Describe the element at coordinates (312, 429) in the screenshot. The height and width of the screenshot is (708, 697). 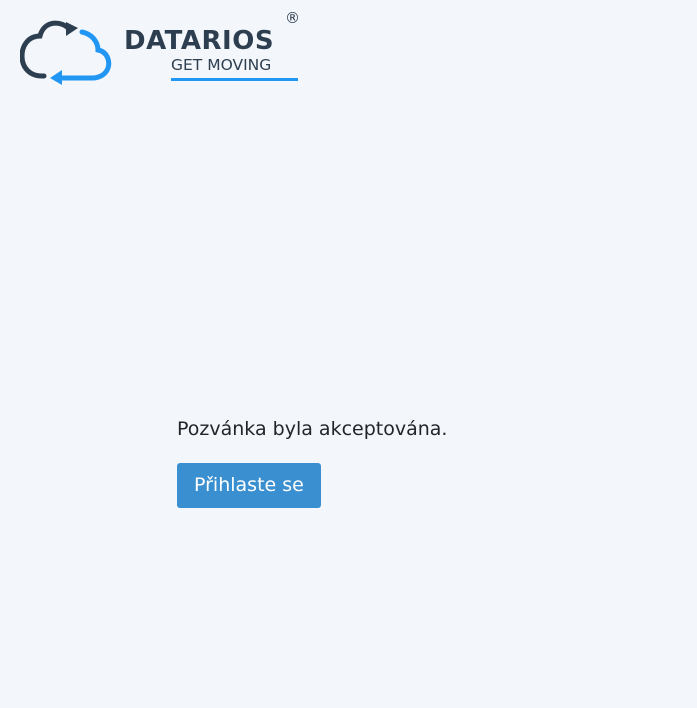
I see `invitation-accepted-message: Pozvánka byla akceptována.` at that location.